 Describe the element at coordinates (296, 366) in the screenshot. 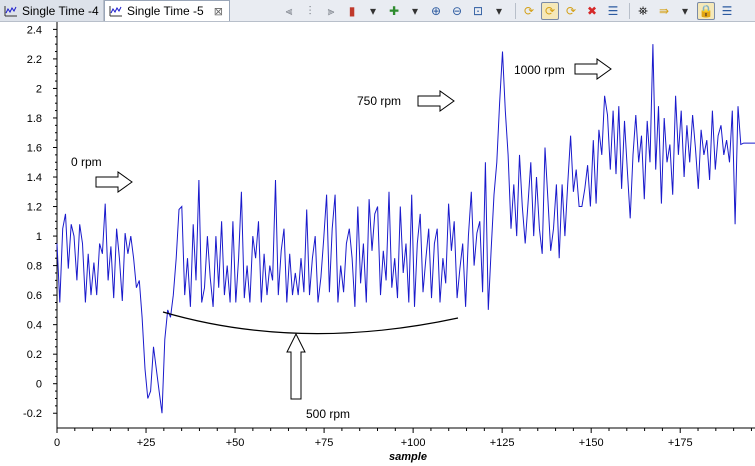

I see `arrow-500-rpm` at that location.